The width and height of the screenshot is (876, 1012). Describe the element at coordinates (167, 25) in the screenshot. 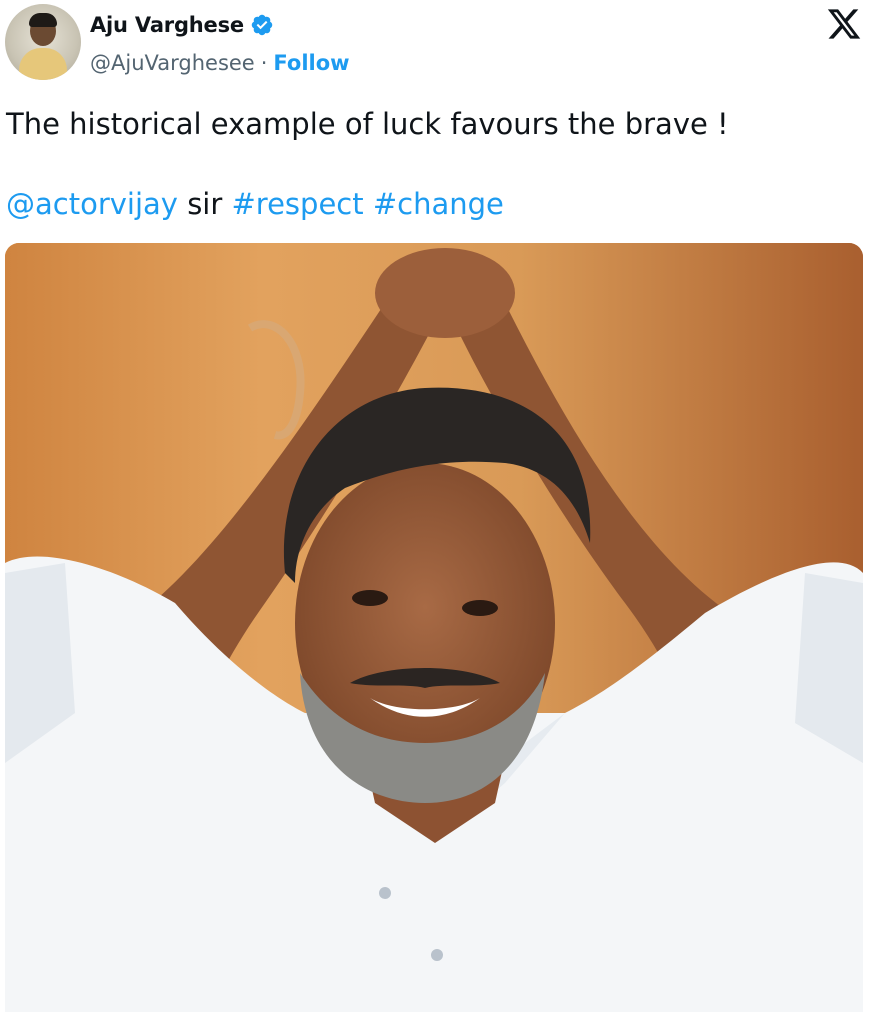

I see `author-name: Aju Varghese` at that location.